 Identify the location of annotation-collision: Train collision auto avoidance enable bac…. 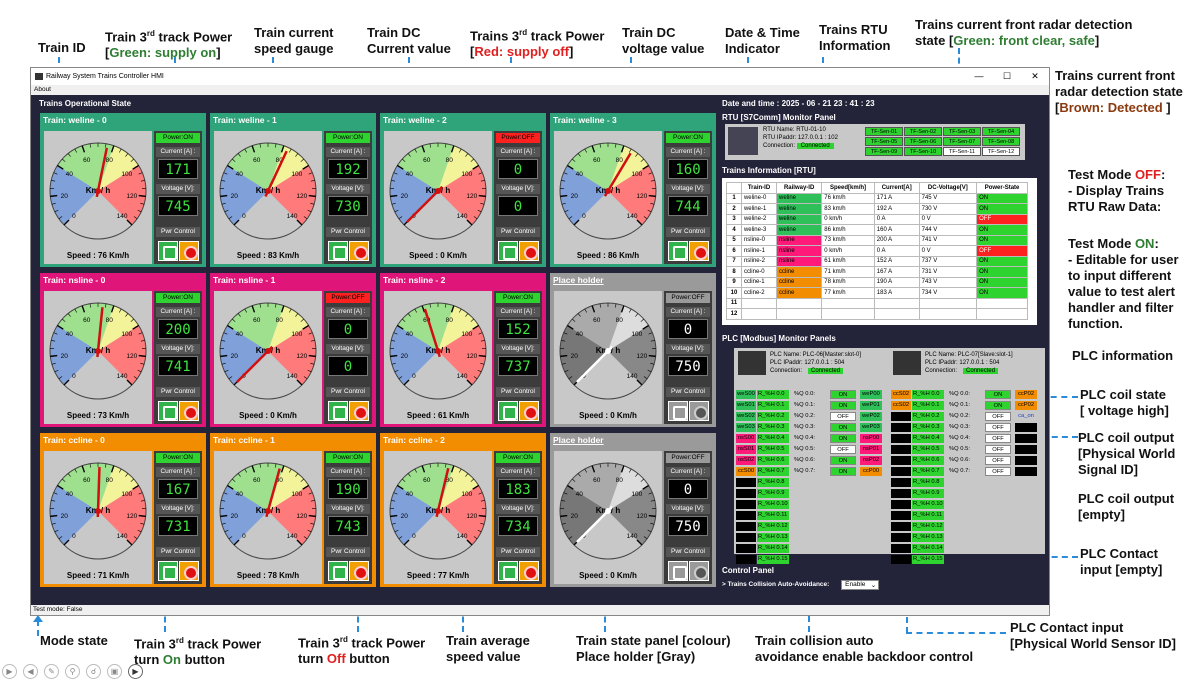
(864, 648).